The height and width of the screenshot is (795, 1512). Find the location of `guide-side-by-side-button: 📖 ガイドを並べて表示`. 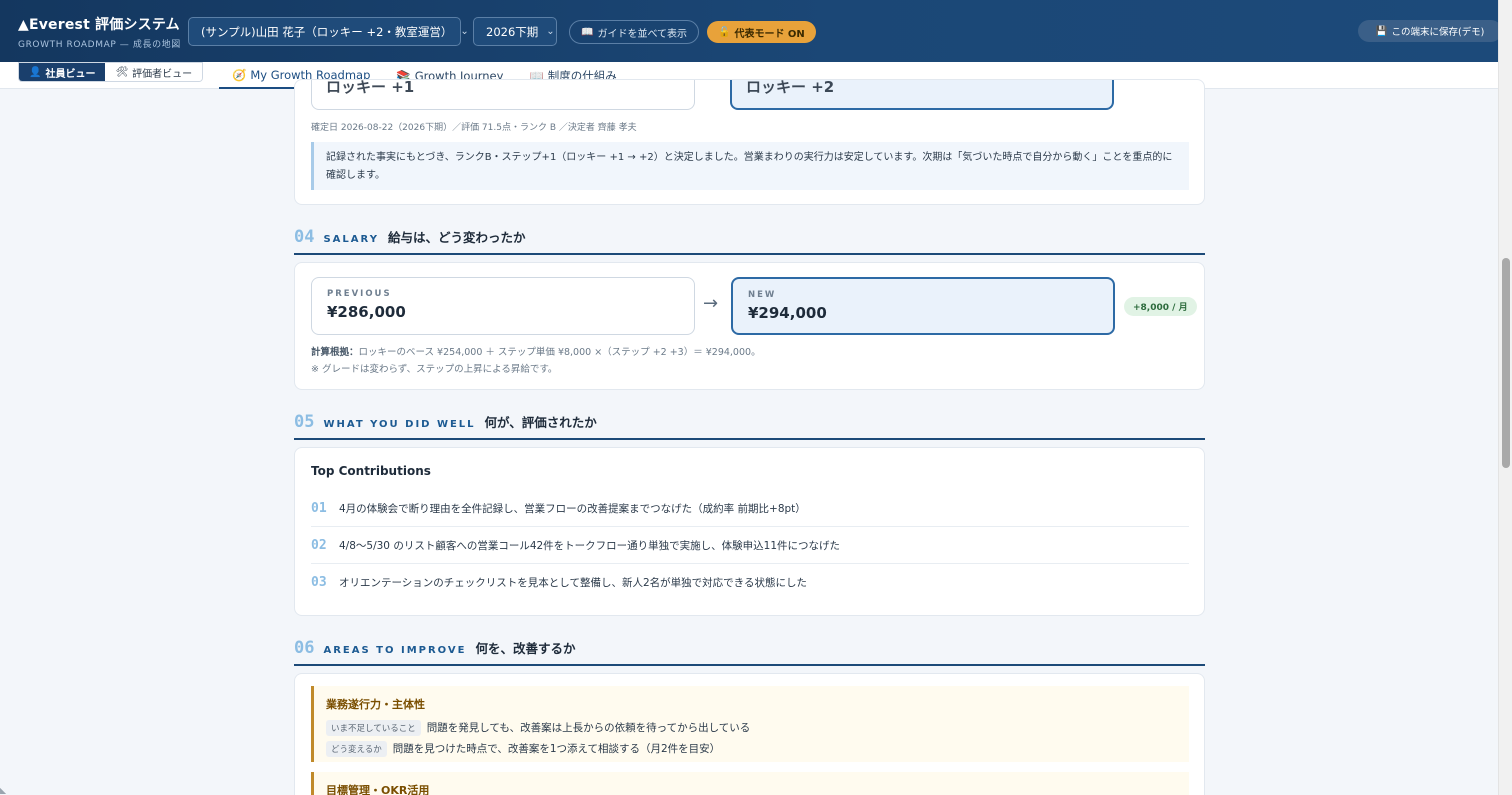

guide-side-by-side-button: 📖 ガイドを並べて表示 is located at coordinates (634, 32).